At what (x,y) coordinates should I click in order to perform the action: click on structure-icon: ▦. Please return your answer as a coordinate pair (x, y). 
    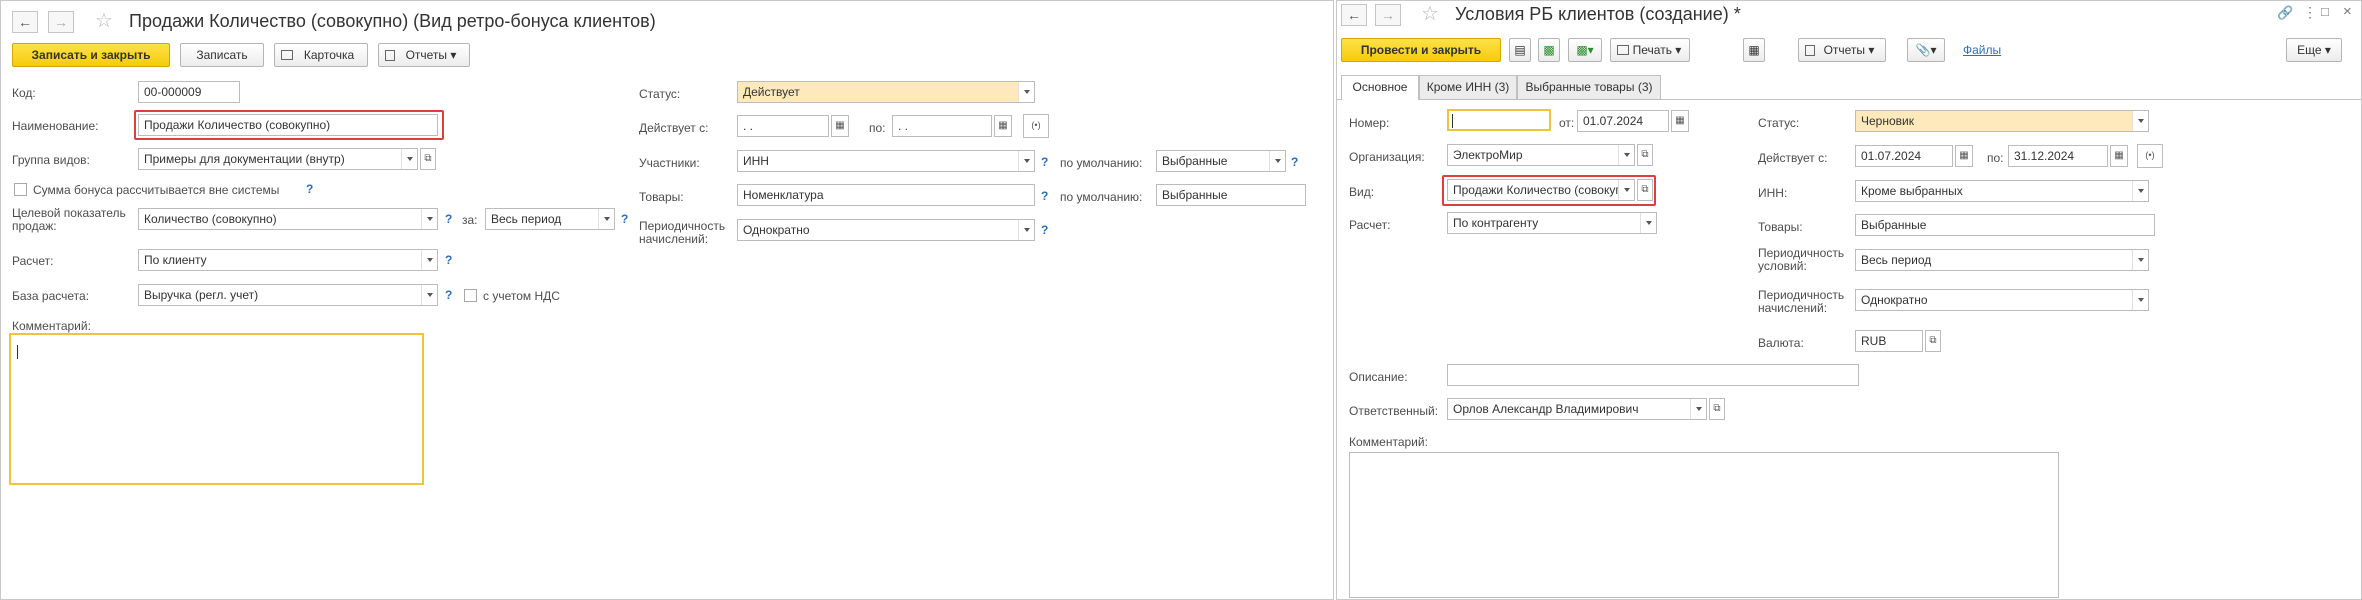
    Looking at the image, I should click on (1754, 50).